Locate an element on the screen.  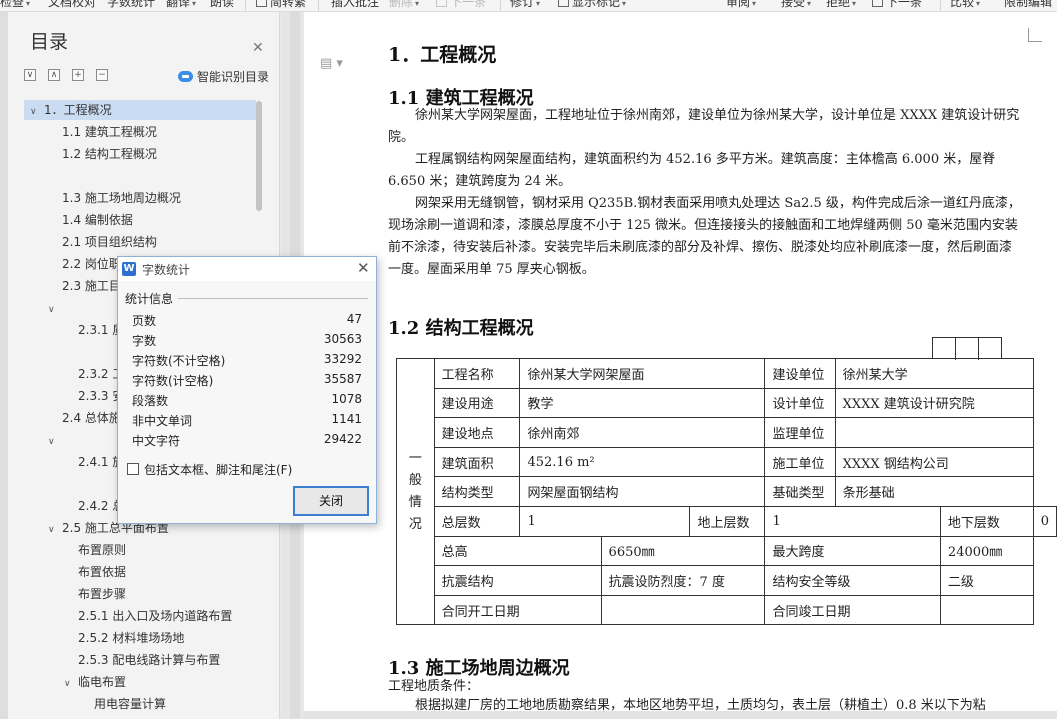
table-cell: 建设用途 is located at coordinates (477, 403).